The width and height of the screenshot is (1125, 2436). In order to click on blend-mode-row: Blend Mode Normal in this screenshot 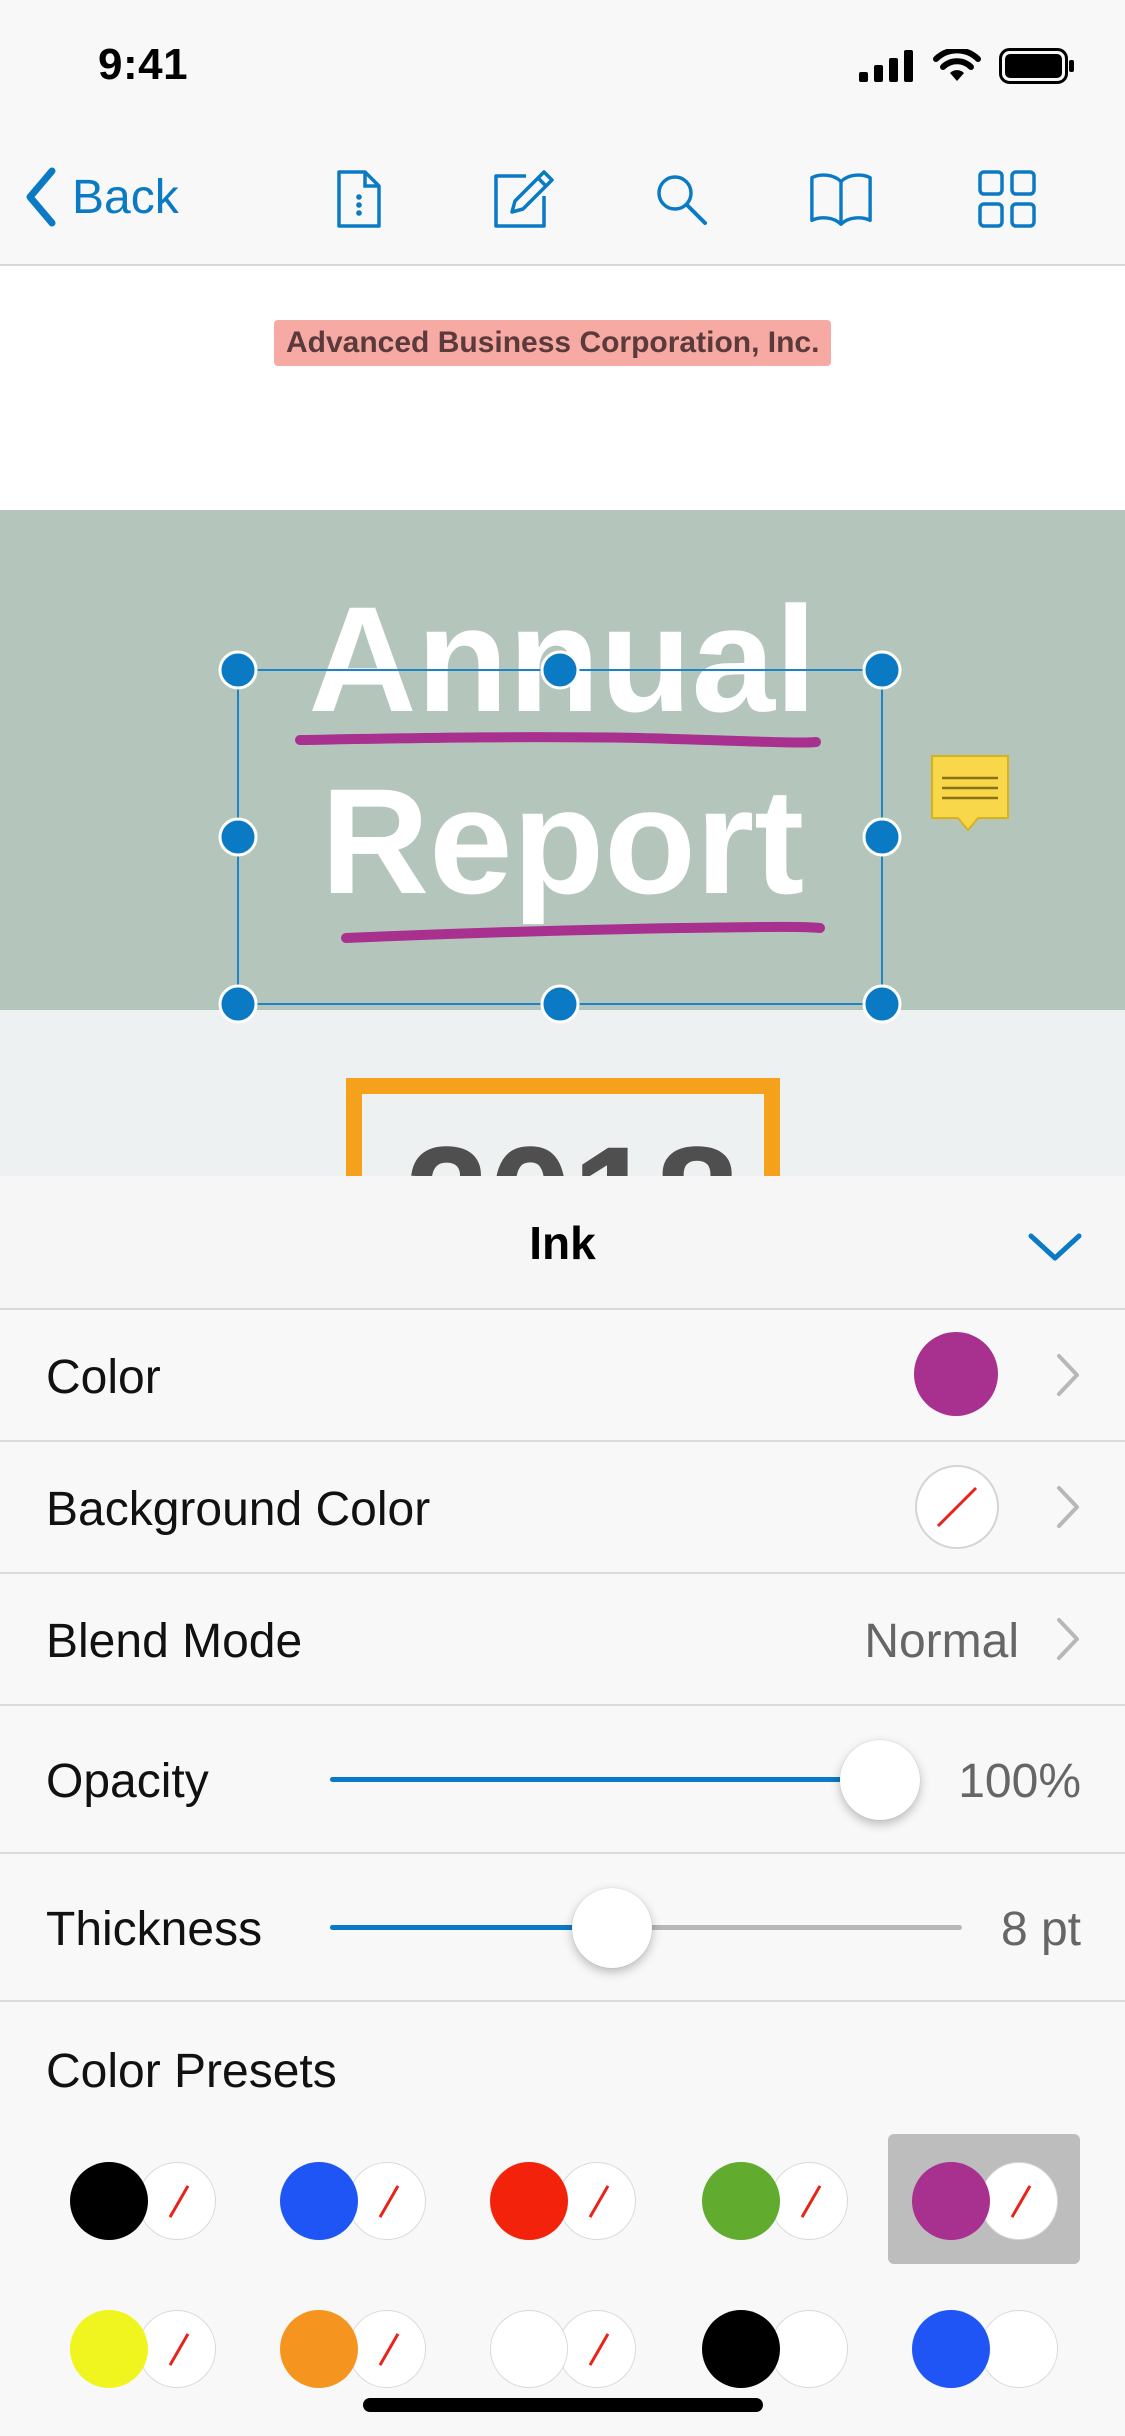, I will do `click(562, 1640)`.